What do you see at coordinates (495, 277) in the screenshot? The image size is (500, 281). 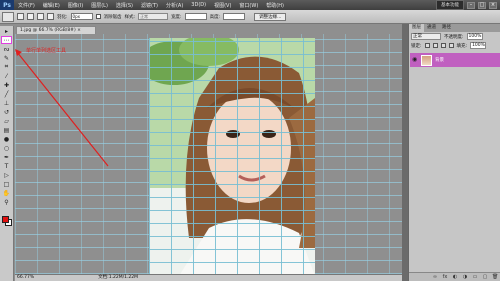 I see `delete-layer-icon: 🗑` at bounding box center [495, 277].